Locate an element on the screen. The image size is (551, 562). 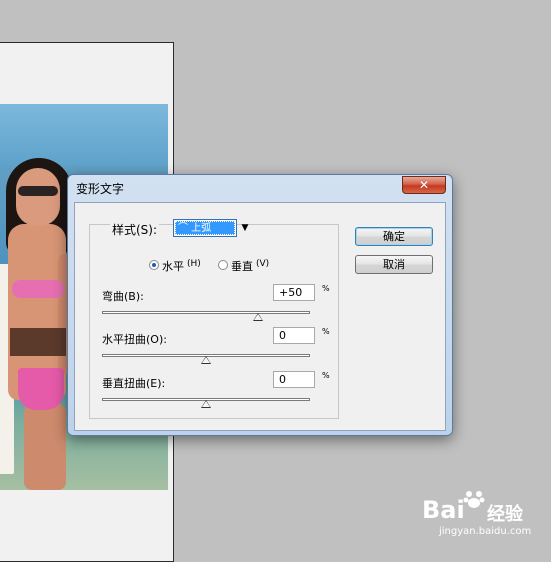
style-selected-value: ⌒ 上弧 is located at coordinates (205, 228).